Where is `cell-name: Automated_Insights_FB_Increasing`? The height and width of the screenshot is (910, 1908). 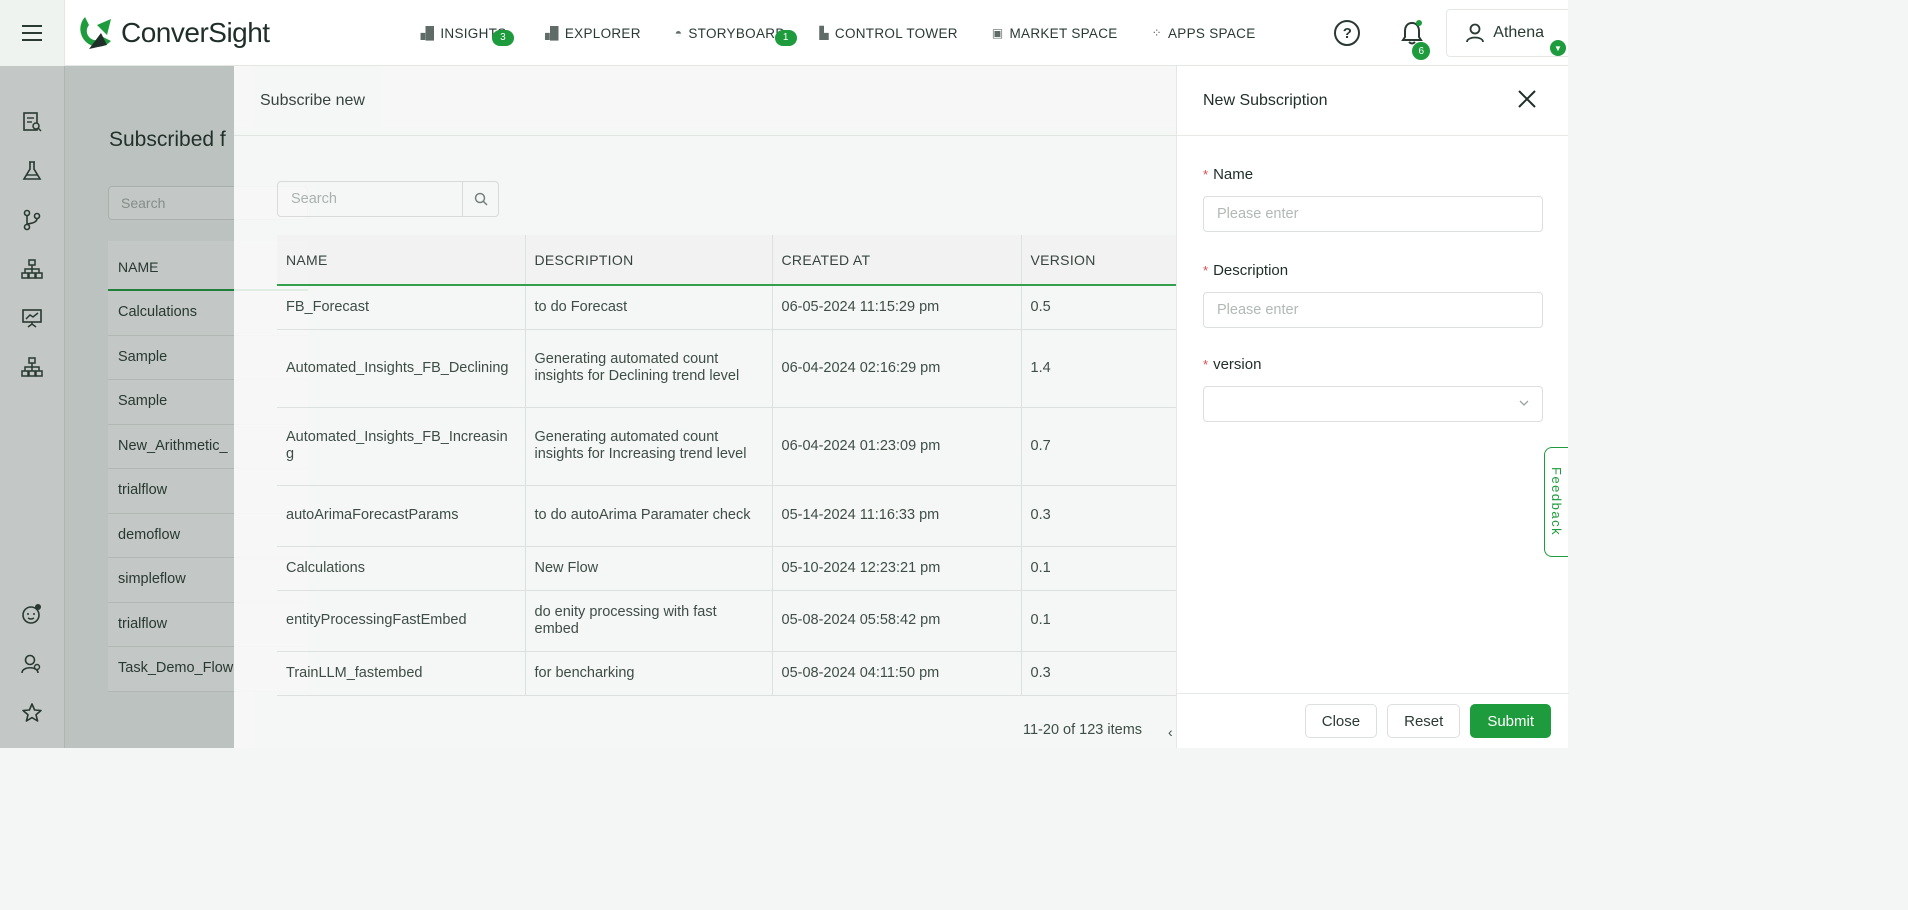
cell-name: Automated_Insights_FB_Increasing is located at coordinates (401, 446).